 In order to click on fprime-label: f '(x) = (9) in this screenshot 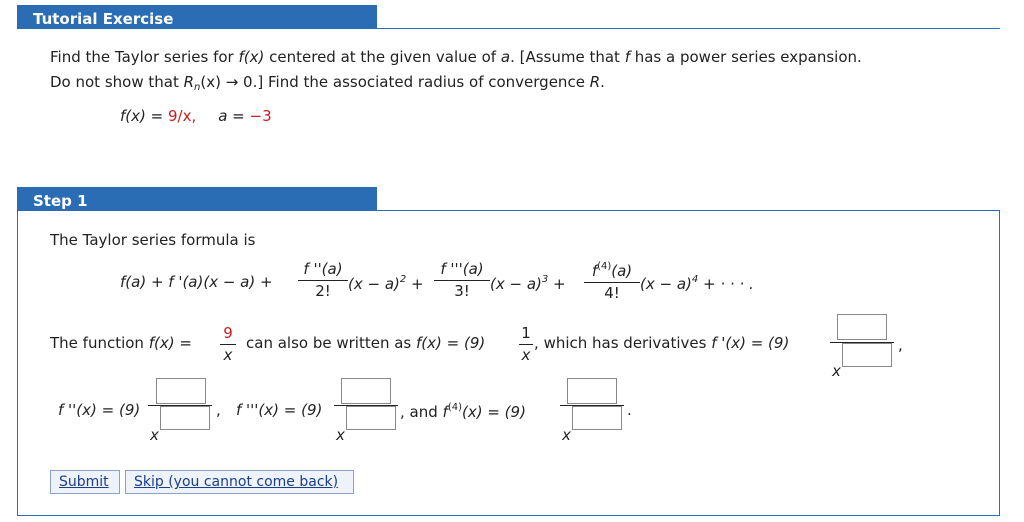, I will do `click(750, 343)`.